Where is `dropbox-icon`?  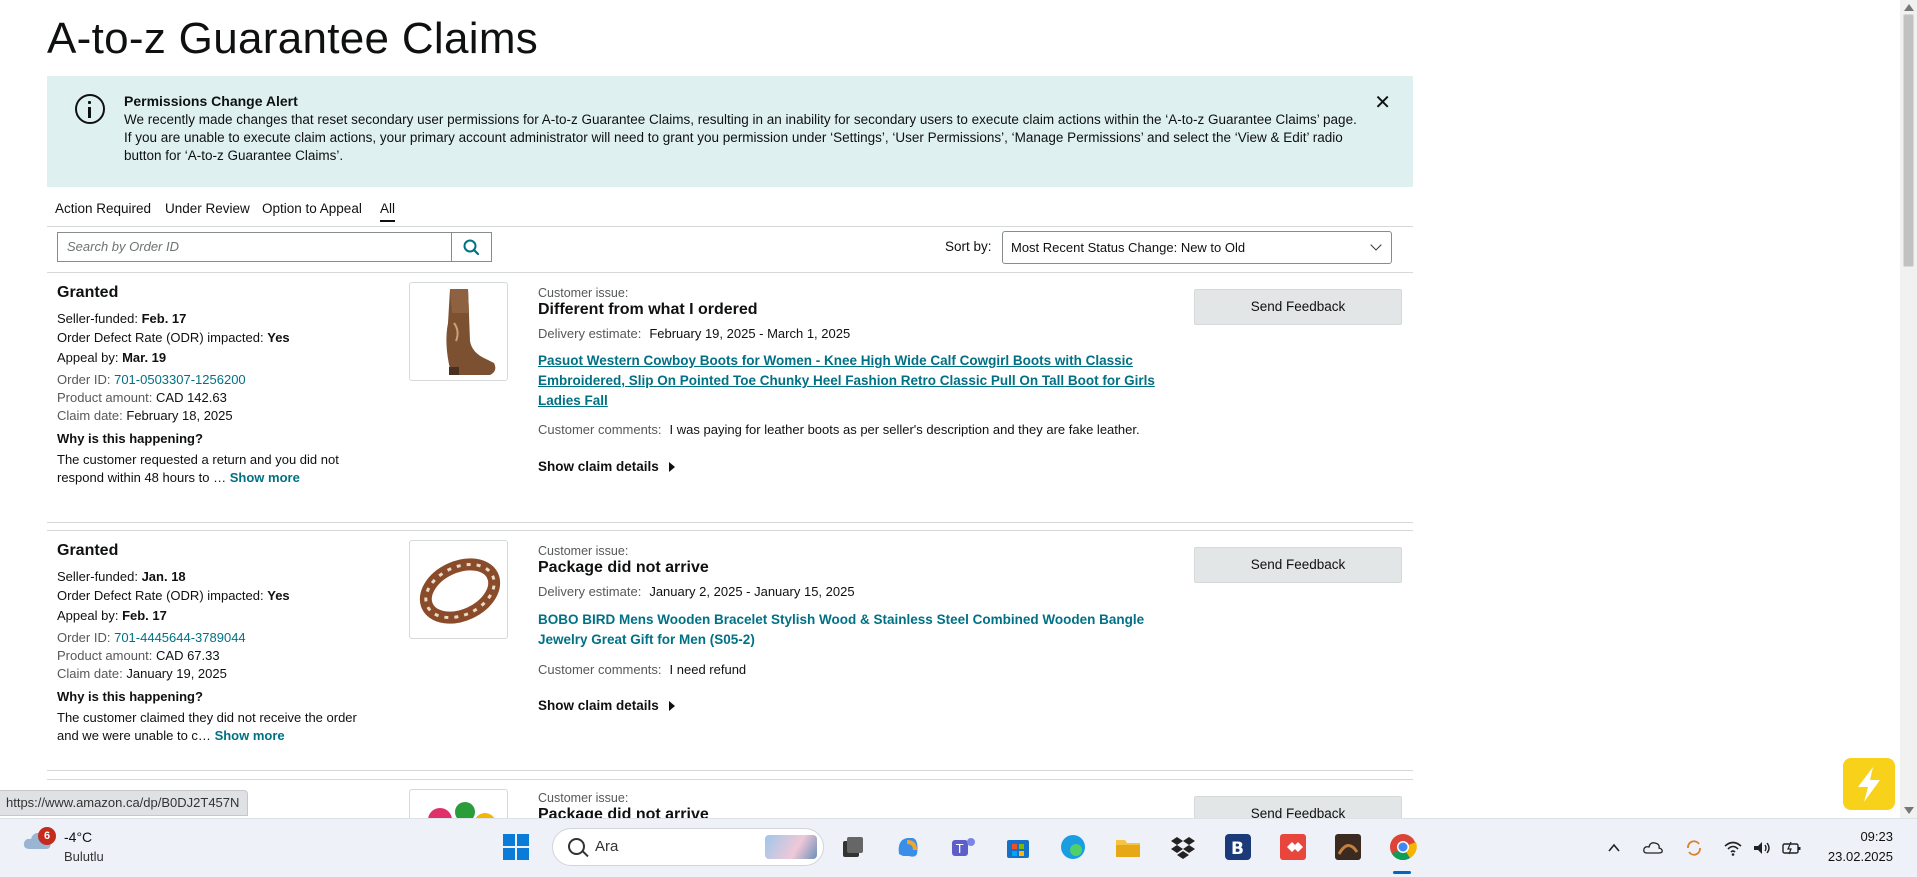 dropbox-icon is located at coordinates (1183, 847).